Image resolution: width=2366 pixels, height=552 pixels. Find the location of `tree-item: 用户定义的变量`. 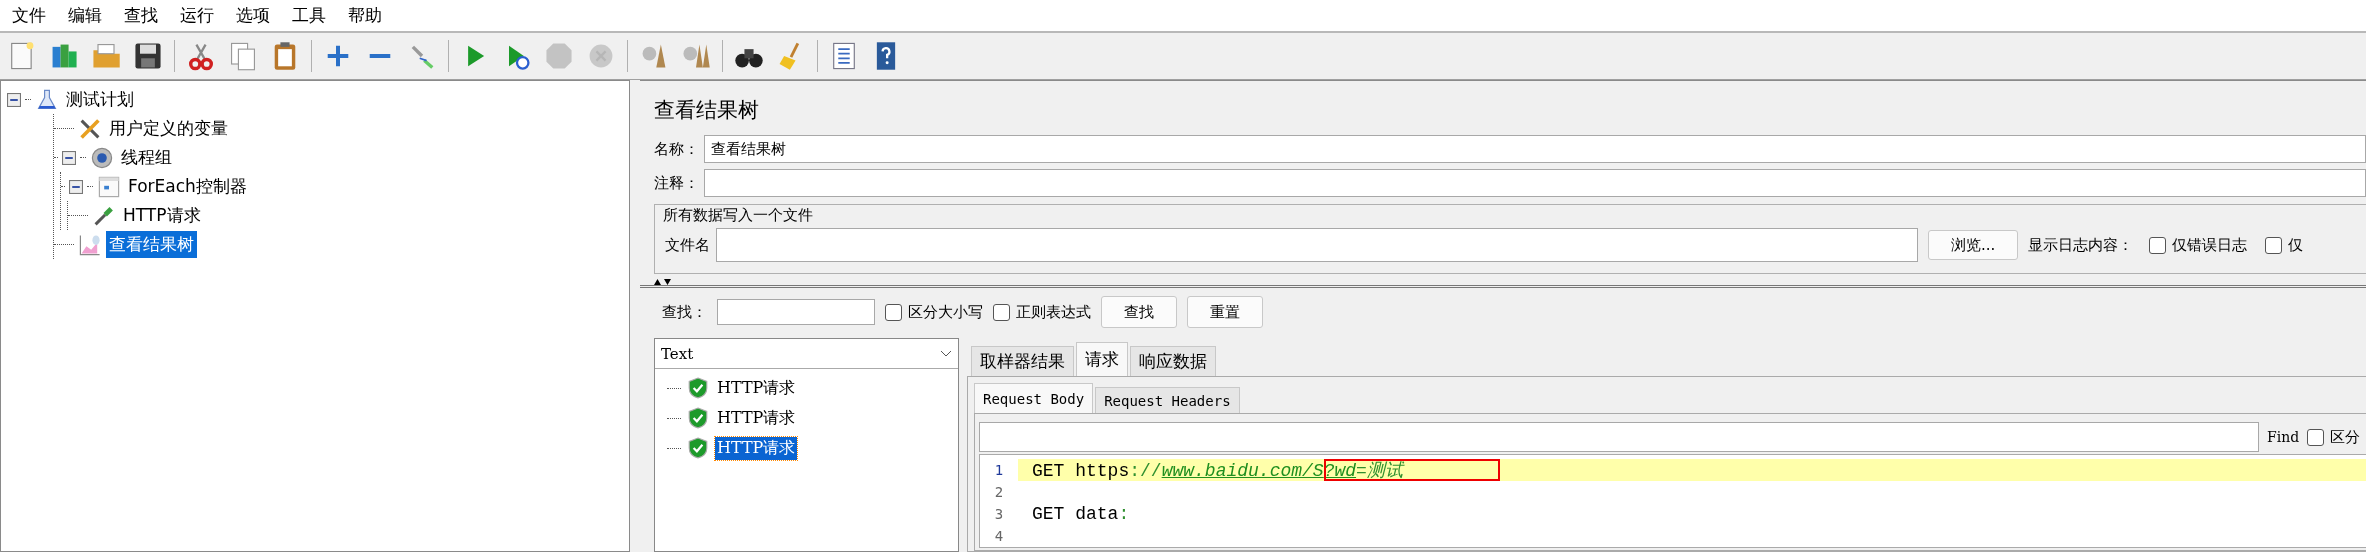

tree-item: 用户定义的变量 is located at coordinates (168, 128).